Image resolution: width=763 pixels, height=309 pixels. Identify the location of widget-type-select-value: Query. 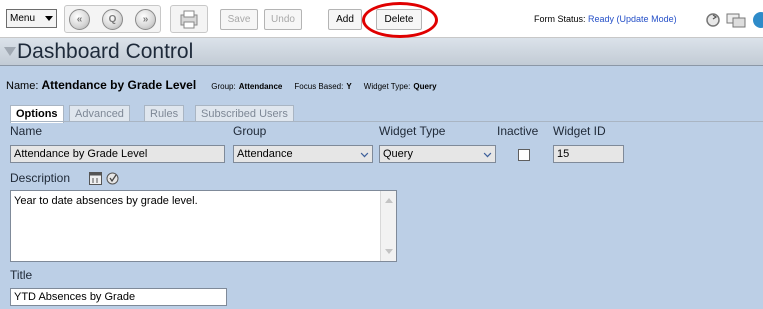
(398, 154).